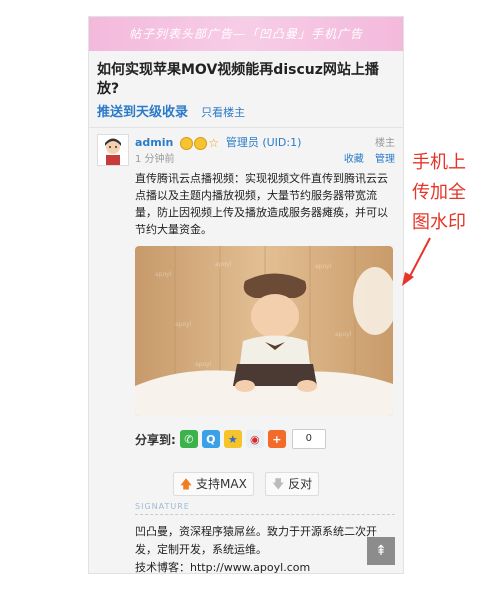 The width and height of the screenshot is (500, 595). Describe the element at coordinates (265, 508) in the screenshot. I see `signature-label: SIGNATURE` at that location.